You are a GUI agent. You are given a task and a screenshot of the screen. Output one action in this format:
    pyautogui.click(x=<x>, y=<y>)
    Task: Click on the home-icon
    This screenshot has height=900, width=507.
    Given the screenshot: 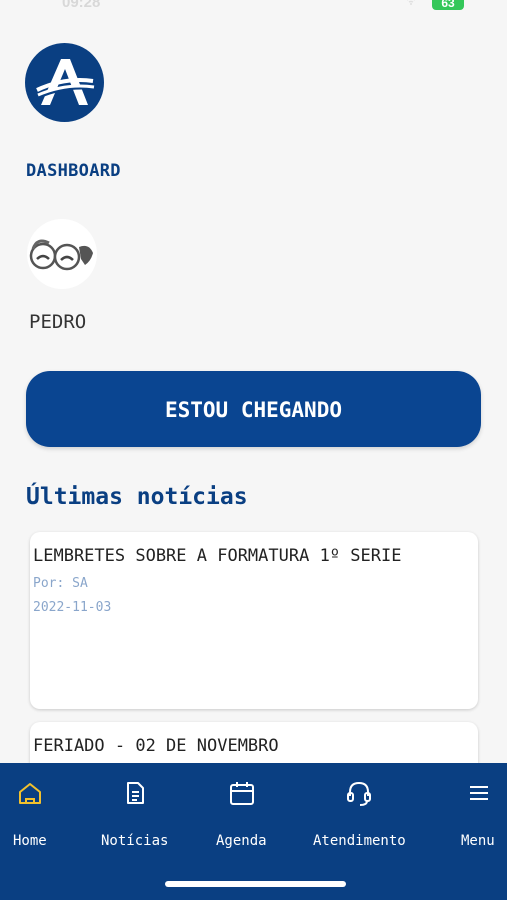 What is the action you would take?
    pyautogui.click(x=30, y=793)
    